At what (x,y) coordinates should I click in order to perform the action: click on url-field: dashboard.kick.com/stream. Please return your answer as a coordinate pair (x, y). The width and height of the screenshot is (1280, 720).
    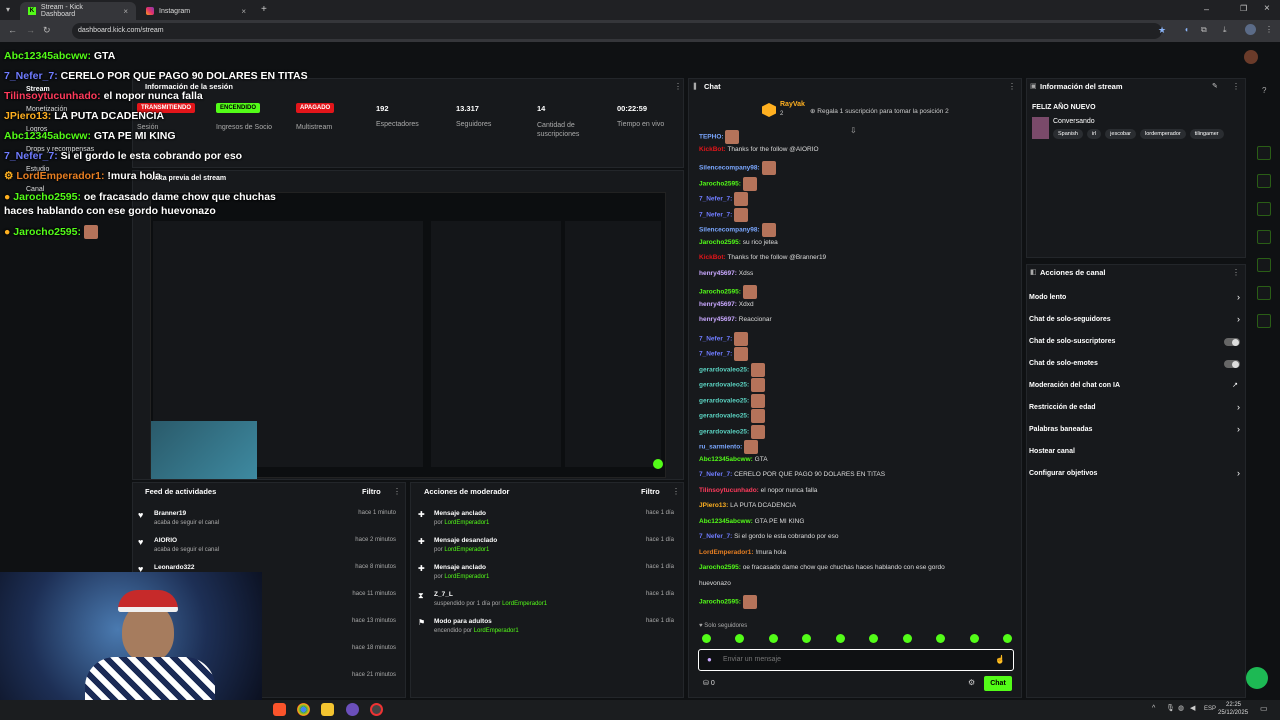
    Looking at the image, I should click on (617, 31).